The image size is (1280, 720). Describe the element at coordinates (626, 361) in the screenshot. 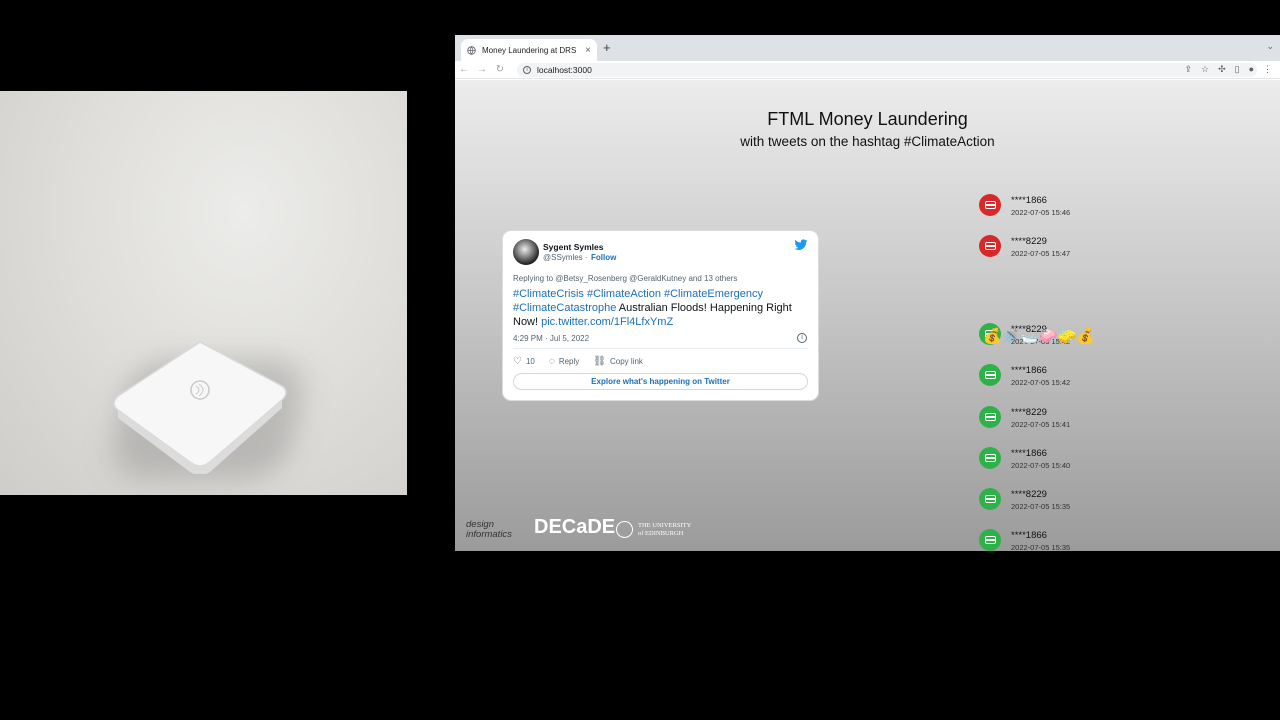

I see `copy-link-label: Copy link` at that location.